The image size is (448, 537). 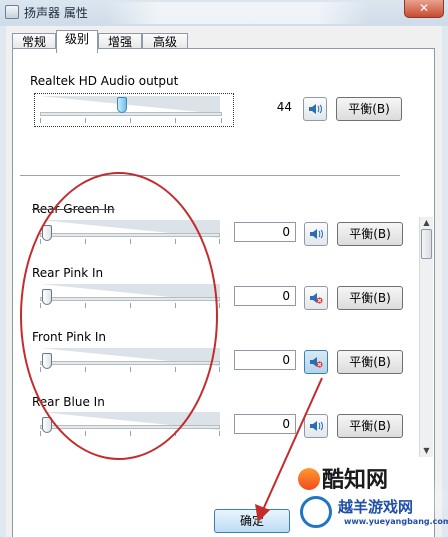 I want to click on site-logo-icon, so click(x=316, y=512).